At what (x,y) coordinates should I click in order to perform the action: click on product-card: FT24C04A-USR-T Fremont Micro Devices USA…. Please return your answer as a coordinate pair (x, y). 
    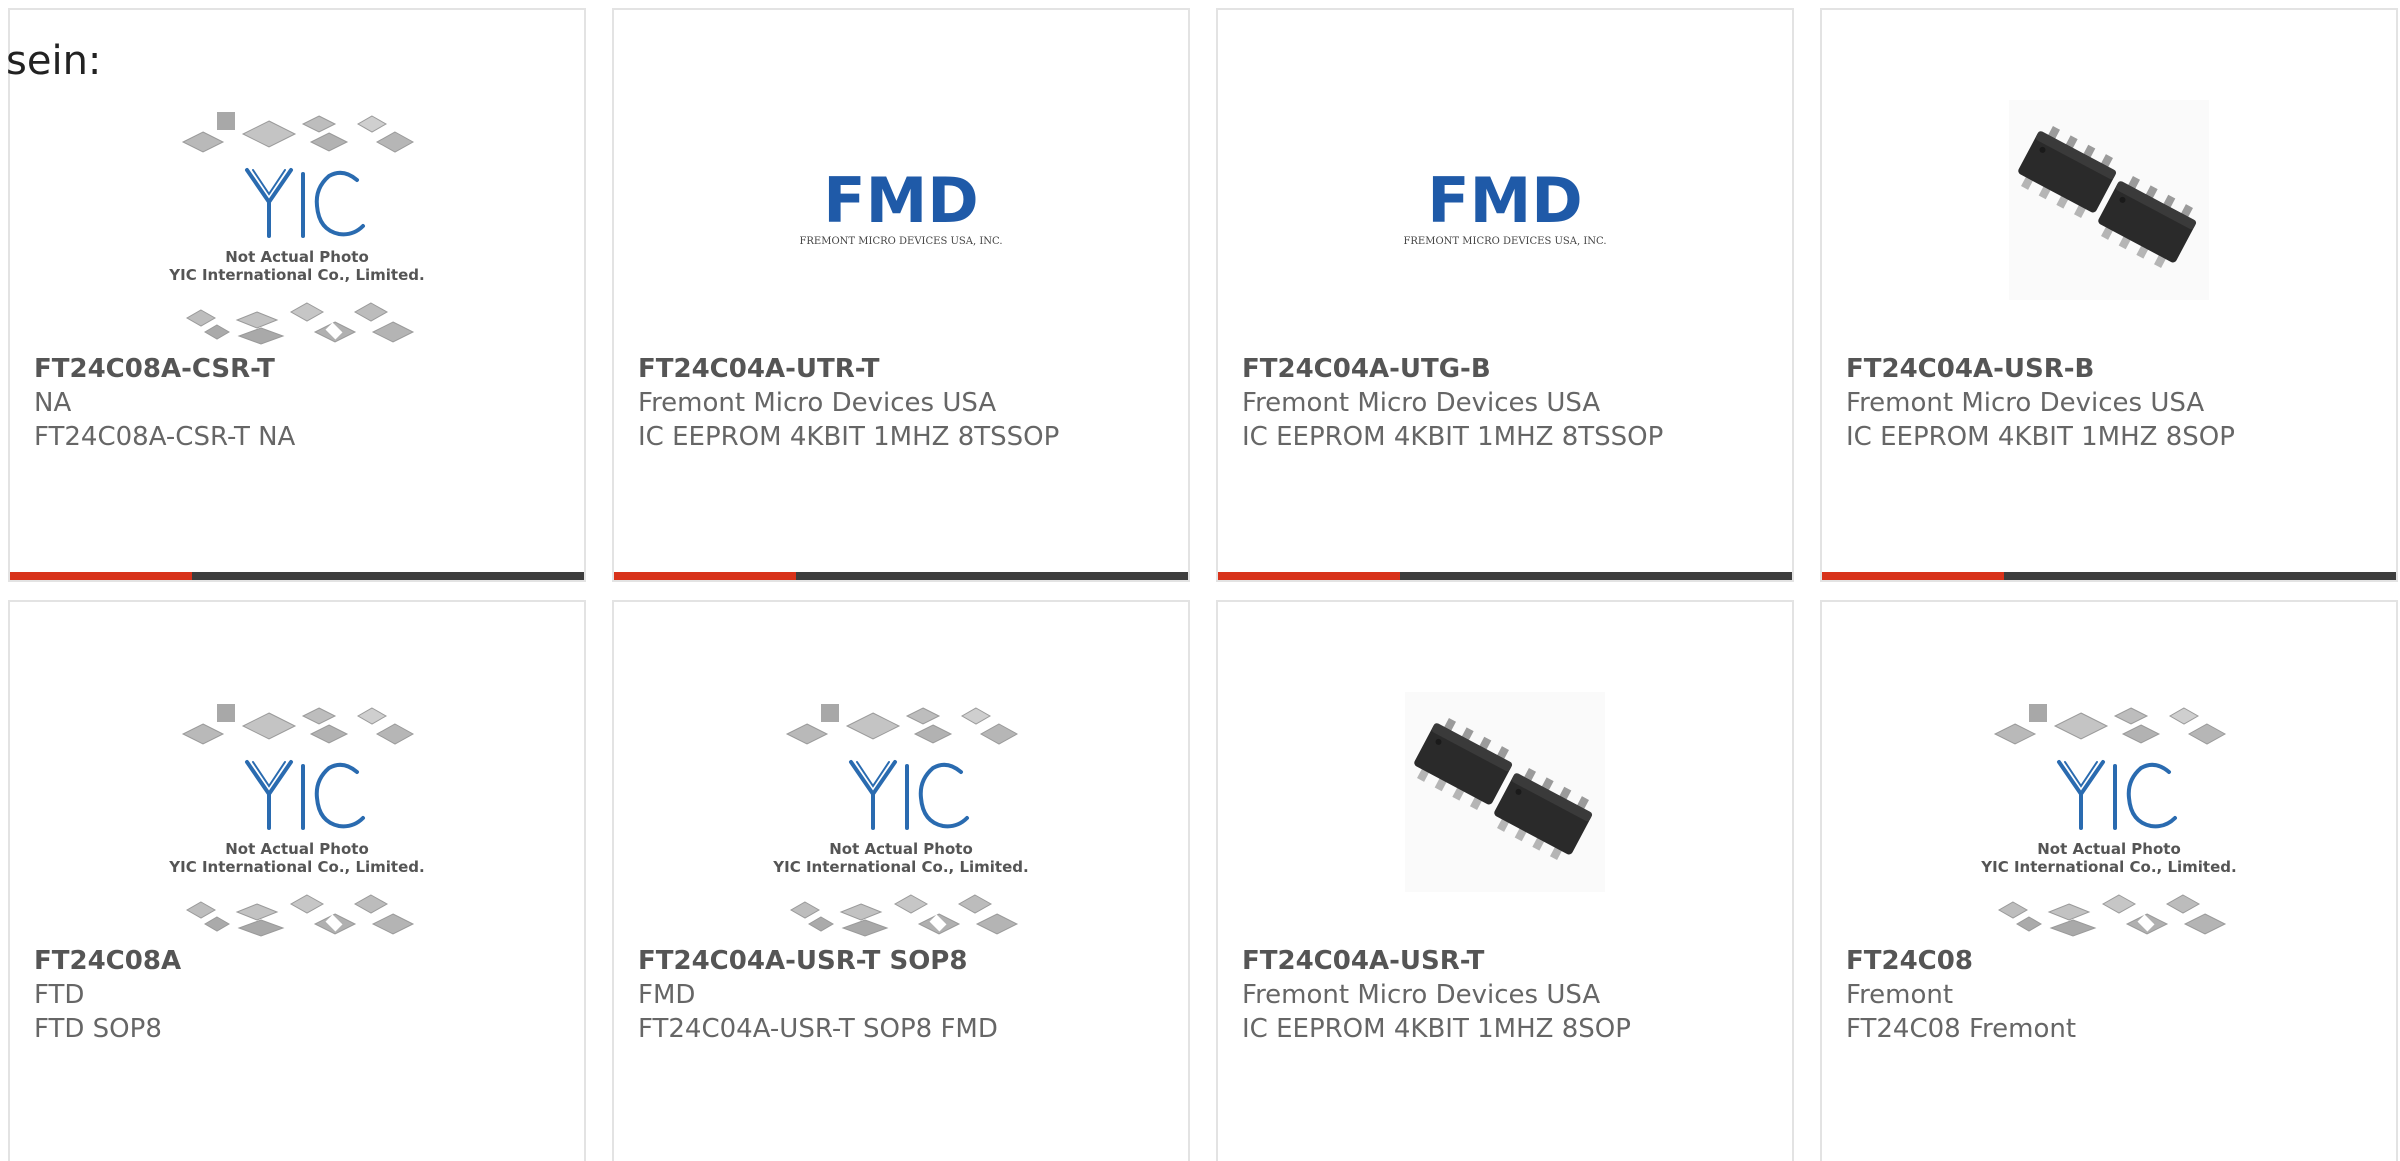
    Looking at the image, I should click on (1505, 880).